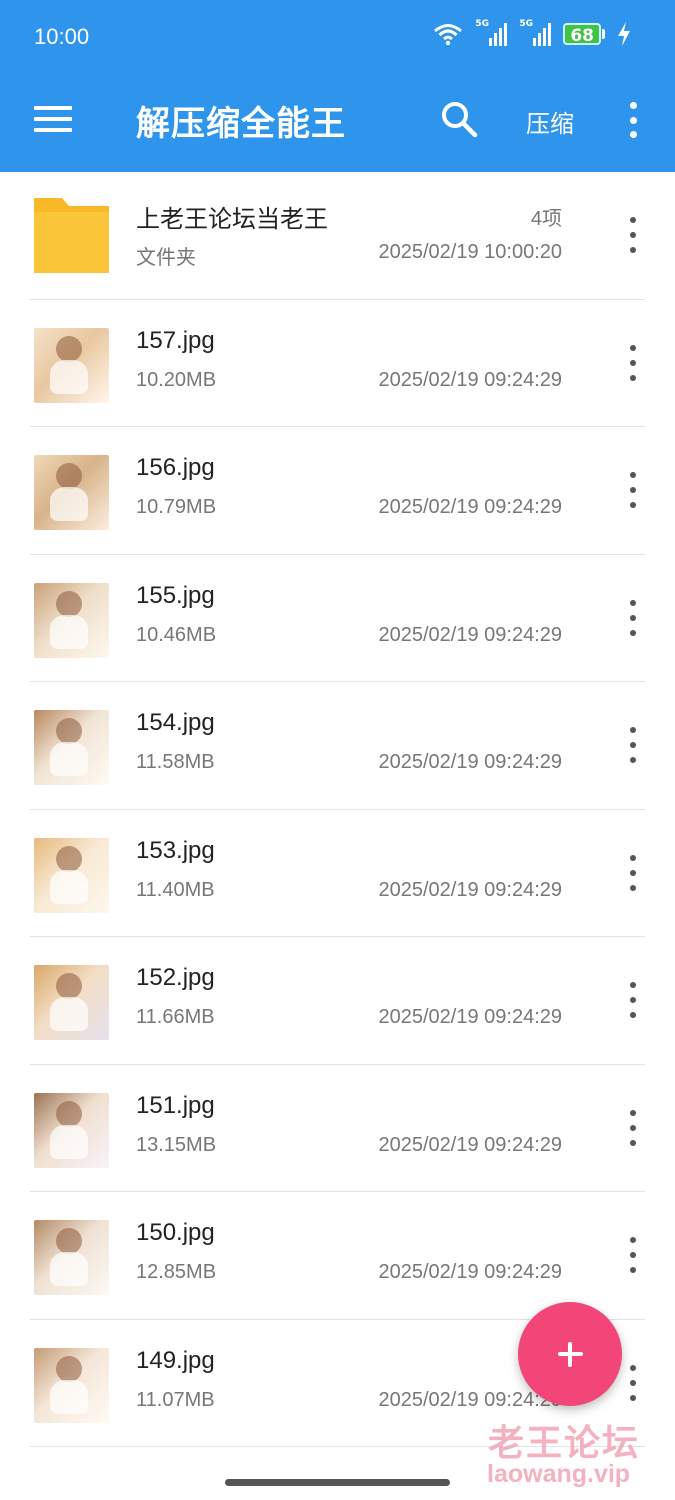 The height and width of the screenshot is (1500, 675). Describe the element at coordinates (176, 634) in the screenshot. I see `file-size: 10.46MB` at that location.